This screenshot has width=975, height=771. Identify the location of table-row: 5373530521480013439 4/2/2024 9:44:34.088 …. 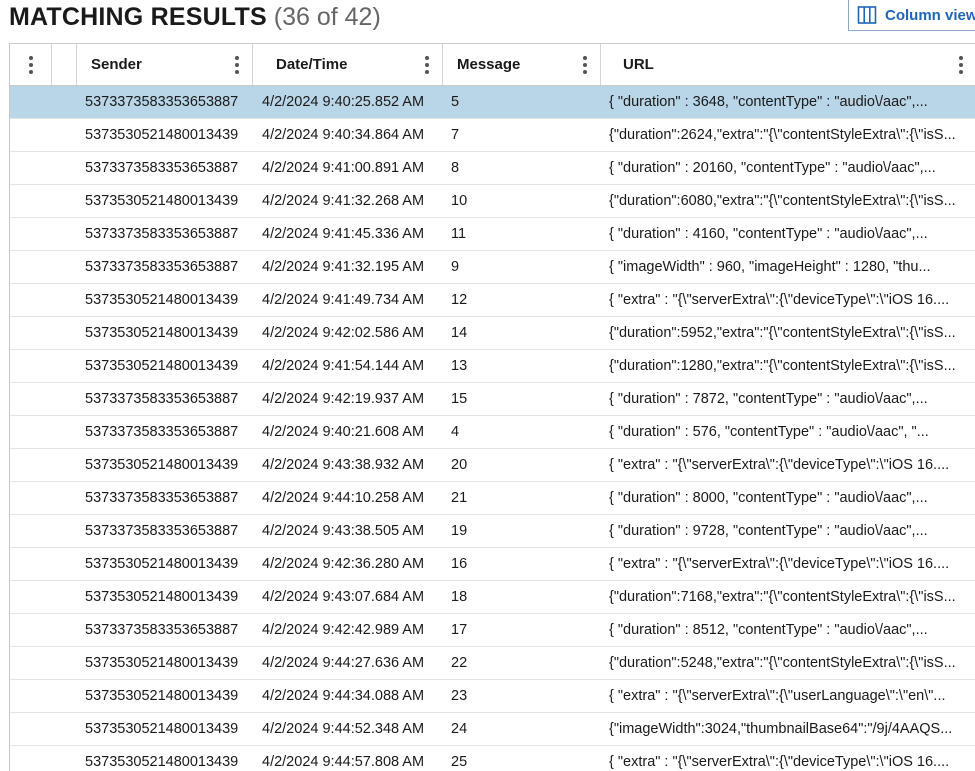
(492, 696).